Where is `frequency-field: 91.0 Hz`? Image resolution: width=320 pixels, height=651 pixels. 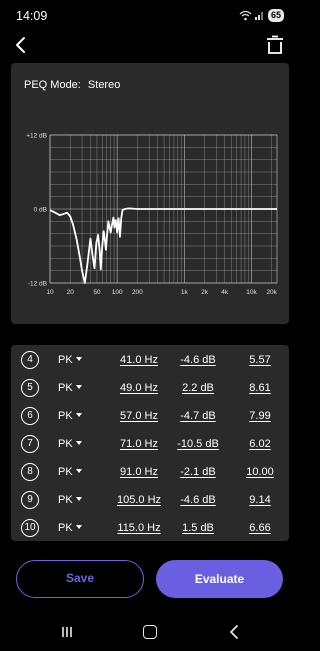 frequency-field: 91.0 Hz is located at coordinates (139, 472).